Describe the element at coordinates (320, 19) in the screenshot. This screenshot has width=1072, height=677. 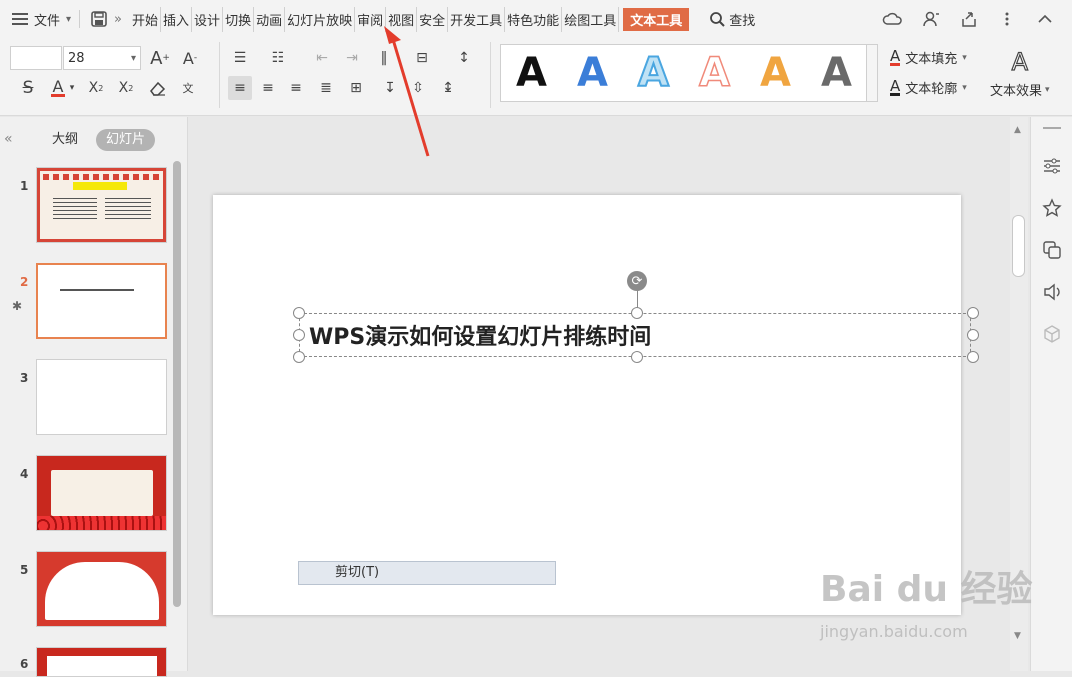
I see `tab-slideshow: 幻灯片放映` at that location.